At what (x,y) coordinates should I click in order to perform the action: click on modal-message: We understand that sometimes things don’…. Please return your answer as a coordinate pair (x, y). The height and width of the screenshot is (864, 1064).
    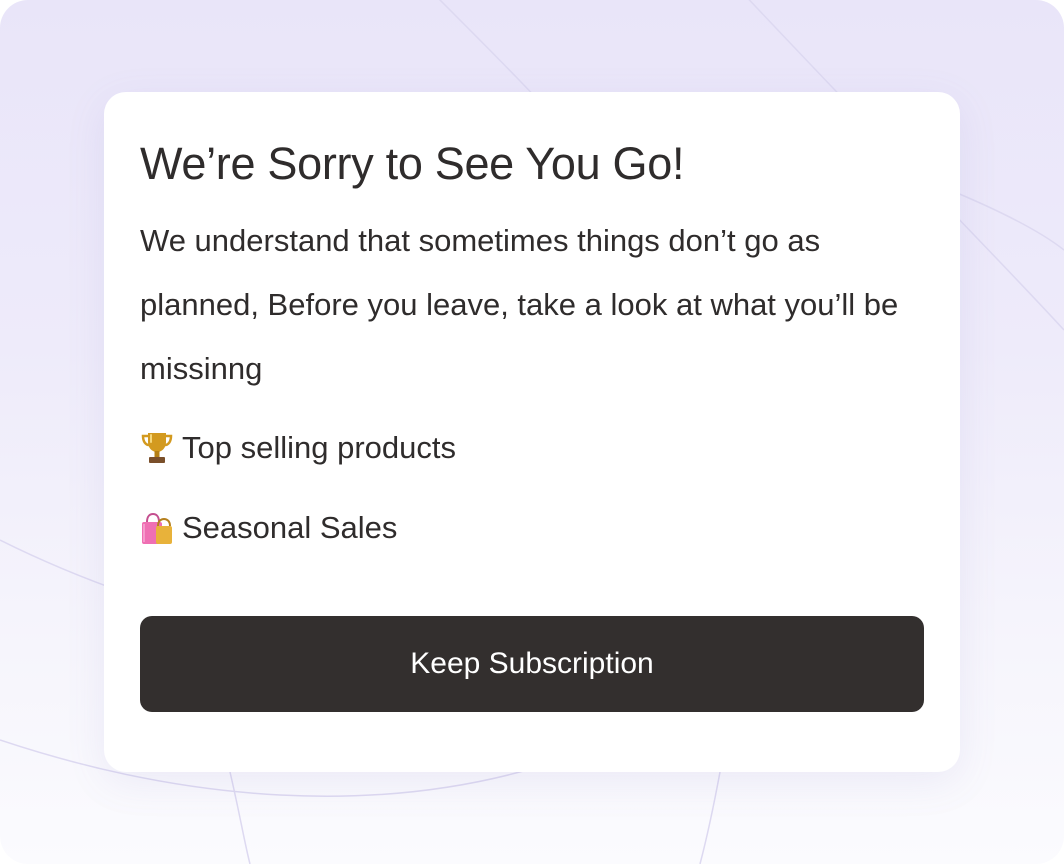
    Looking at the image, I should click on (519, 304).